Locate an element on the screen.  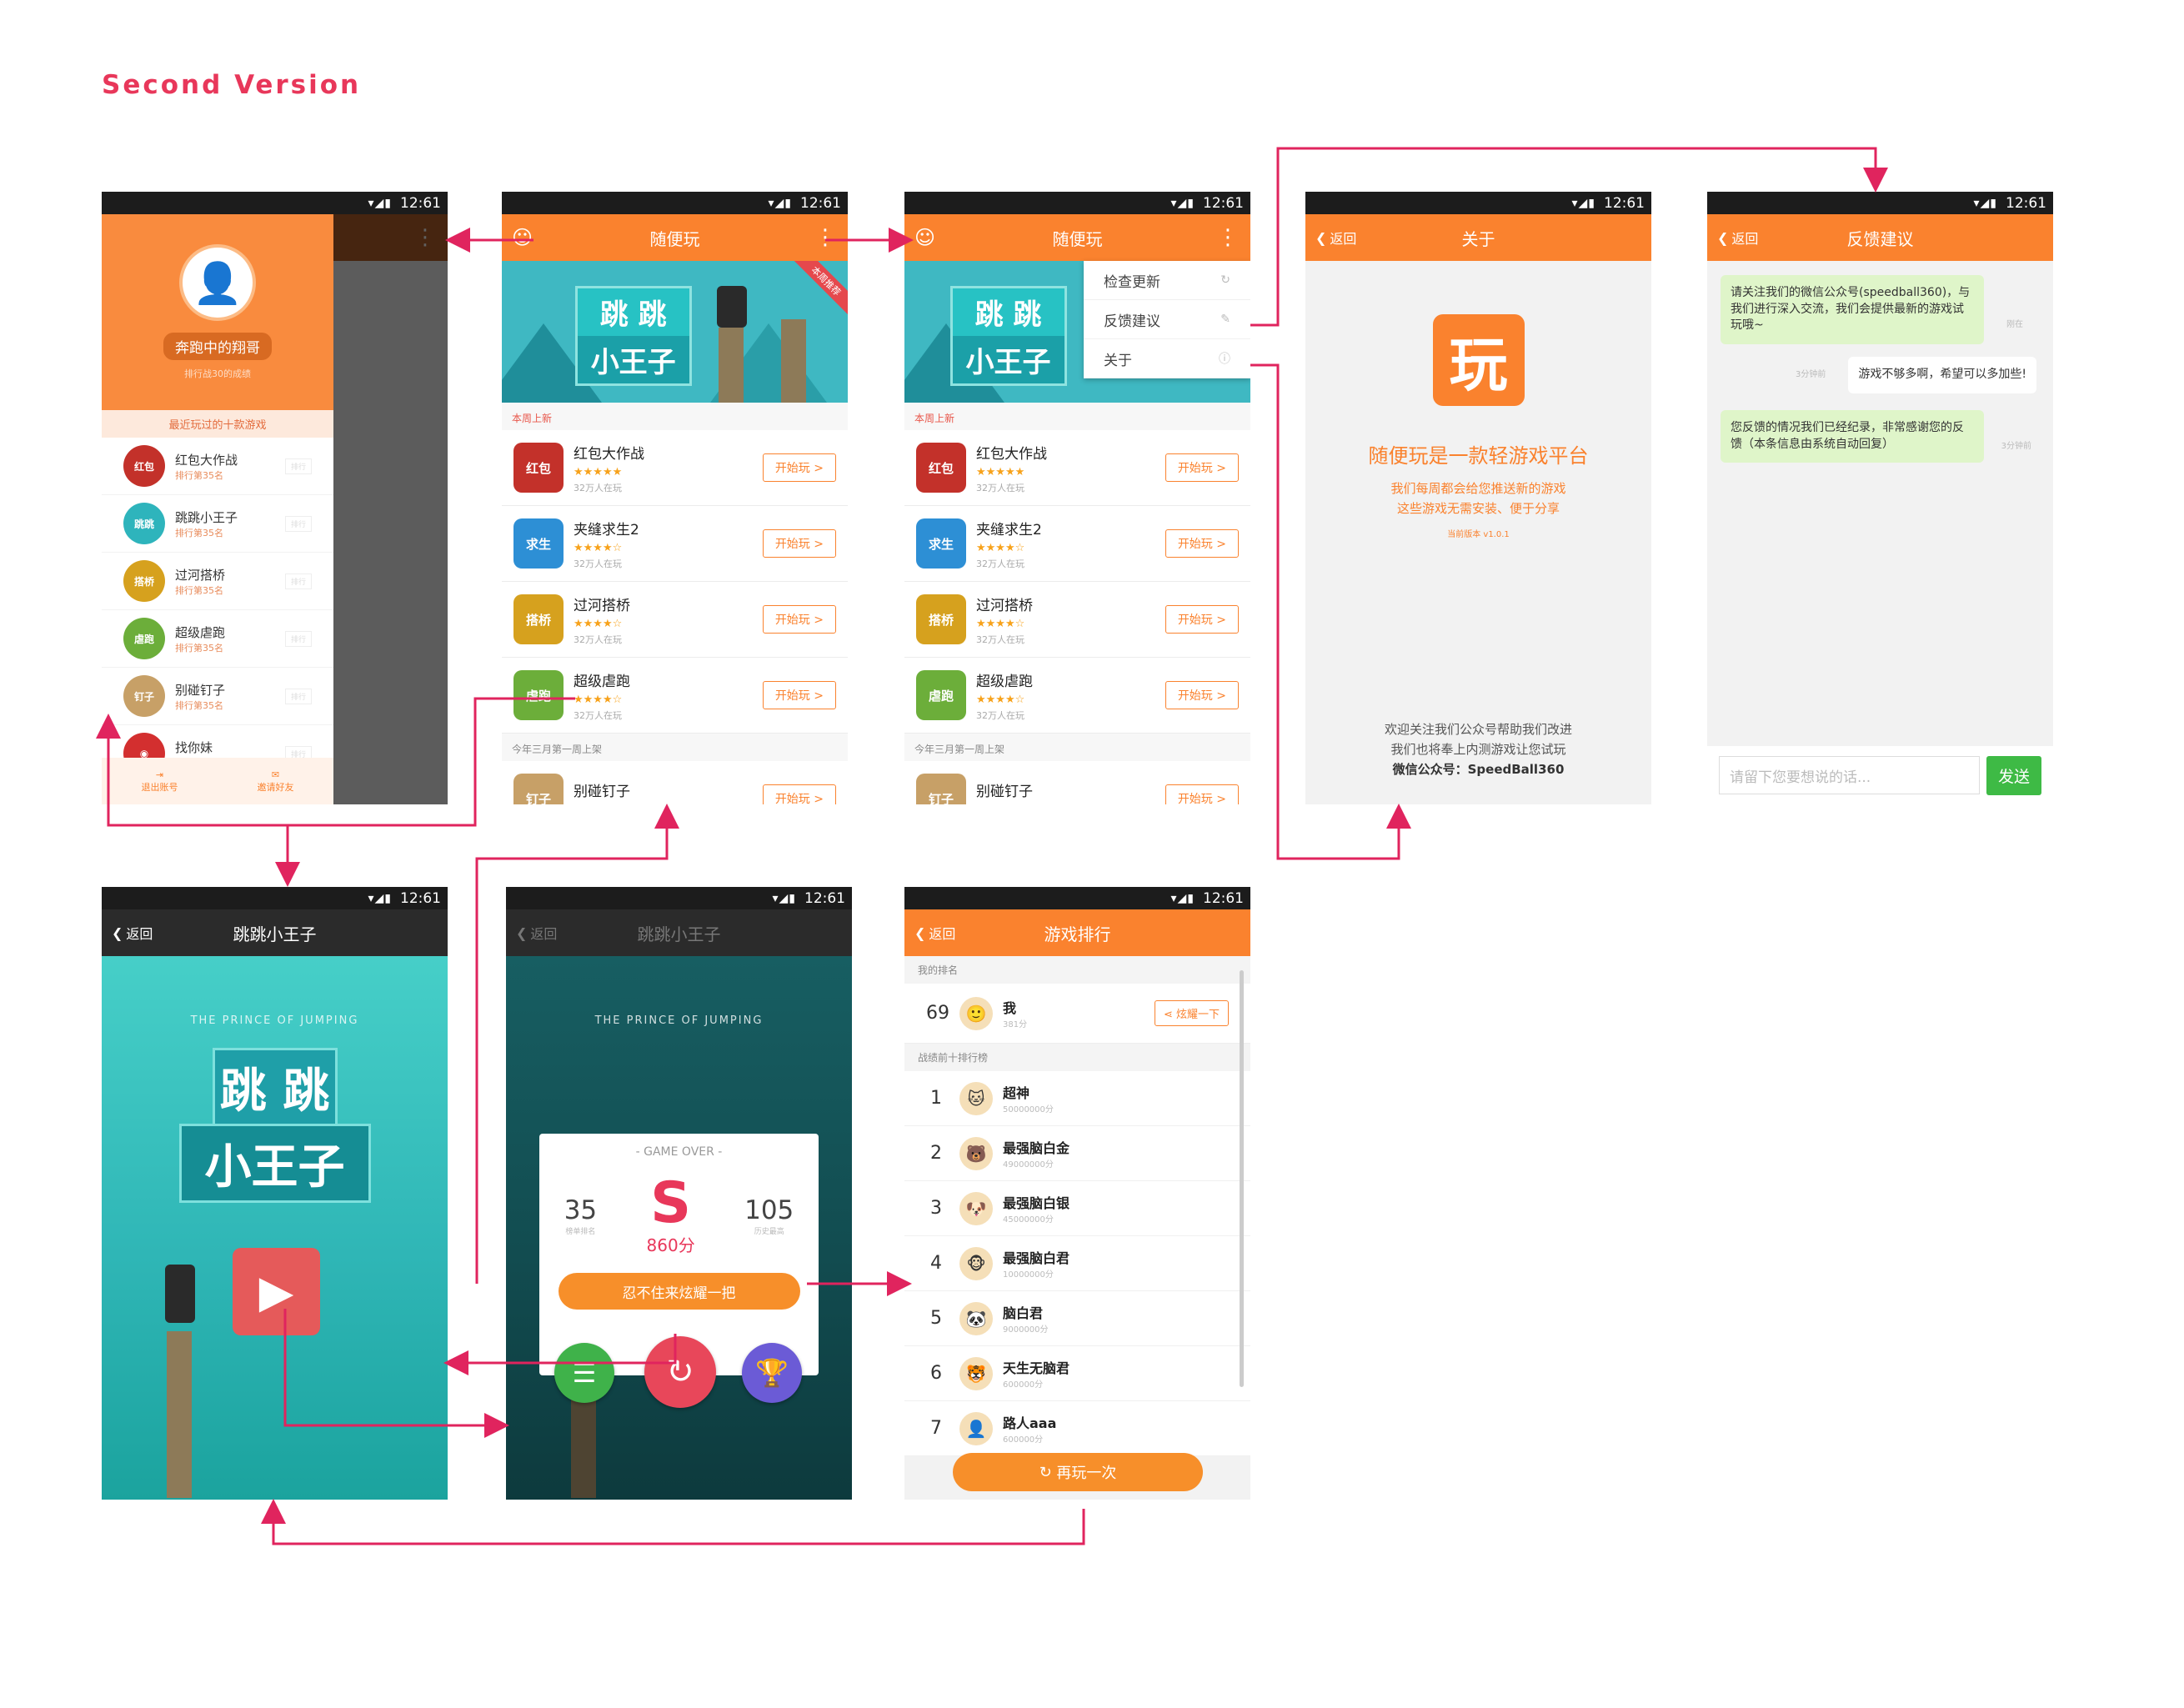
best-value: 105 is located at coordinates (769, 1210).